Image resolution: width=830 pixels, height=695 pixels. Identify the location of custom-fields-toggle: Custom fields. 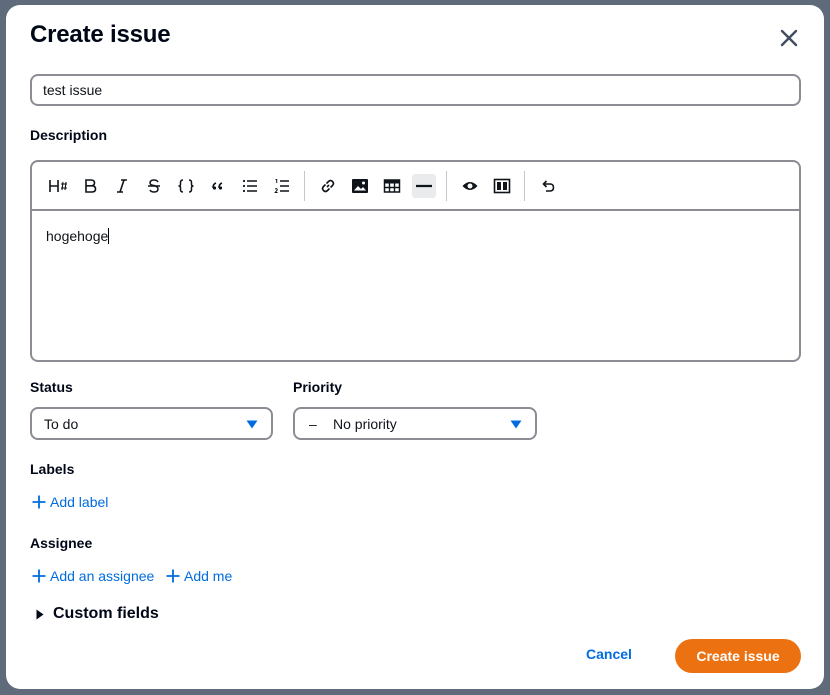
(97, 614).